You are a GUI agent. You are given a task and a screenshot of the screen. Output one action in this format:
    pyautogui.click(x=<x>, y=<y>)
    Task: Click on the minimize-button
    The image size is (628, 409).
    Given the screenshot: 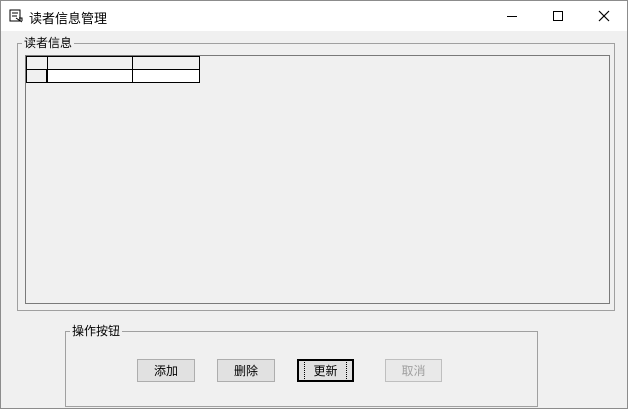 What is the action you would take?
    pyautogui.click(x=512, y=16)
    